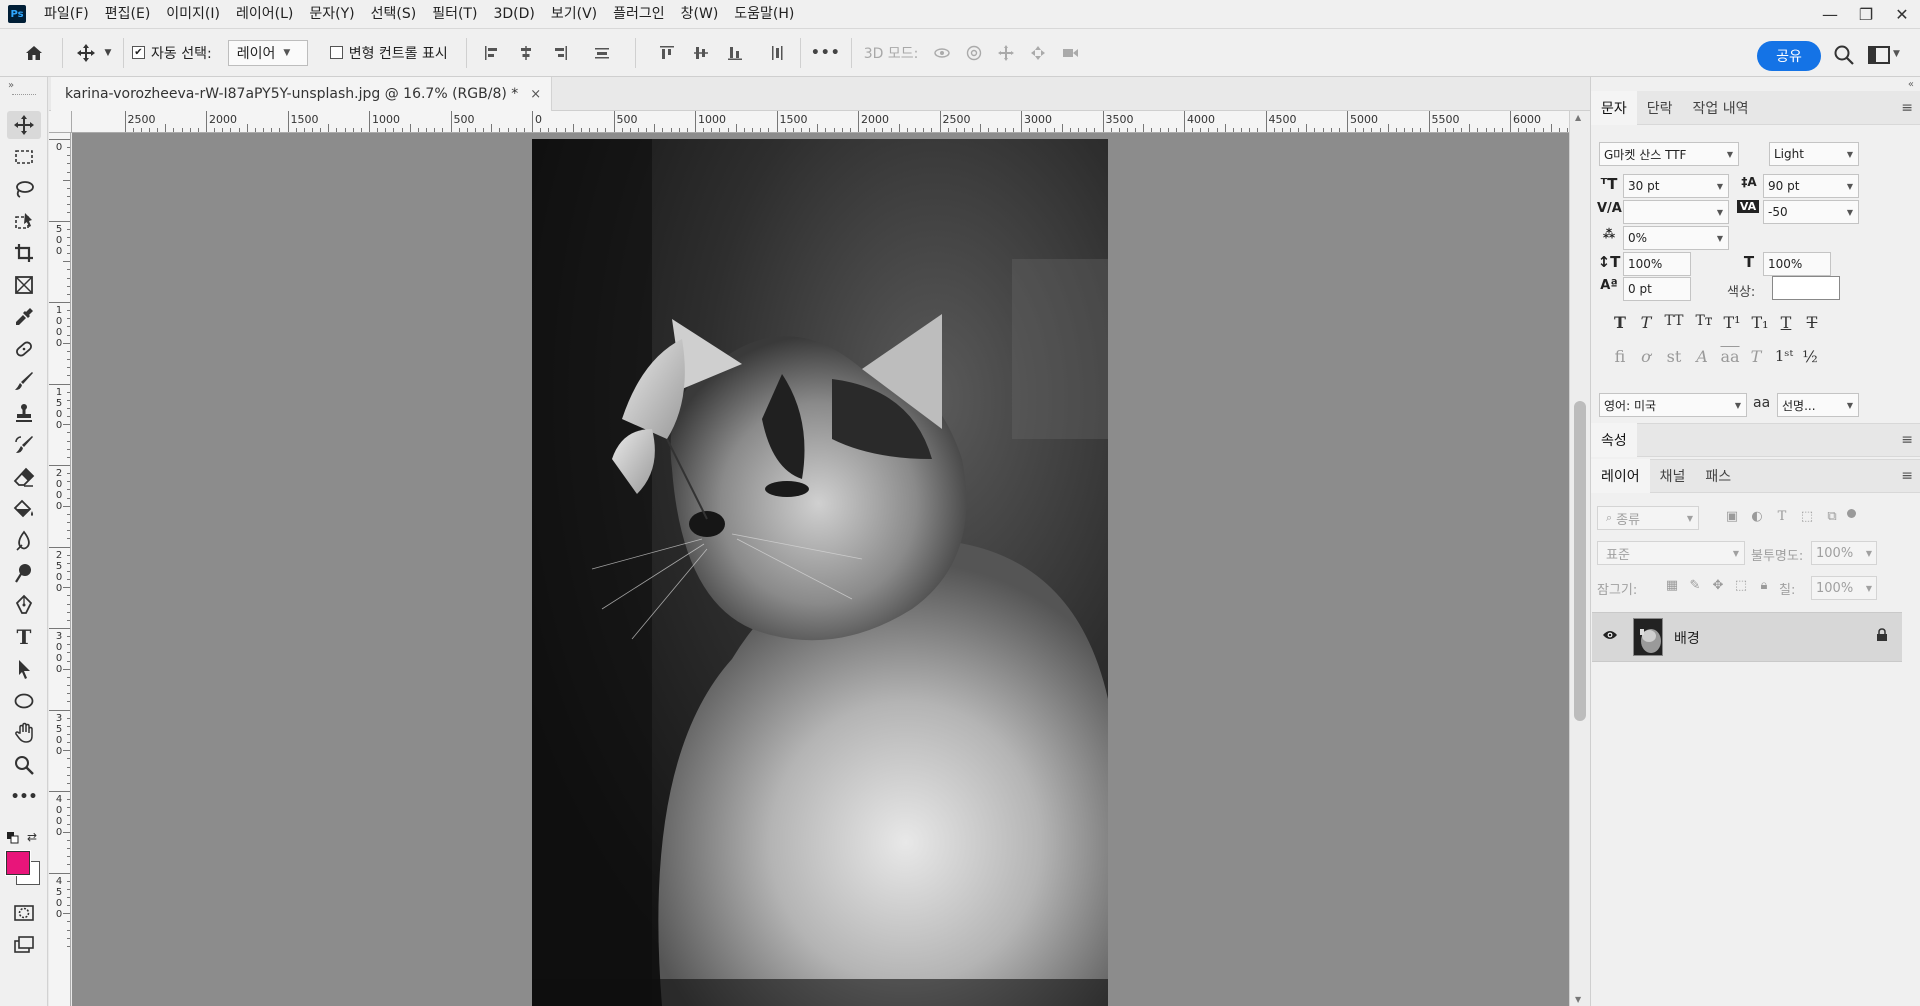  I want to click on blend-mode-dropdown: 표준 ▼, so click(1671, 553).